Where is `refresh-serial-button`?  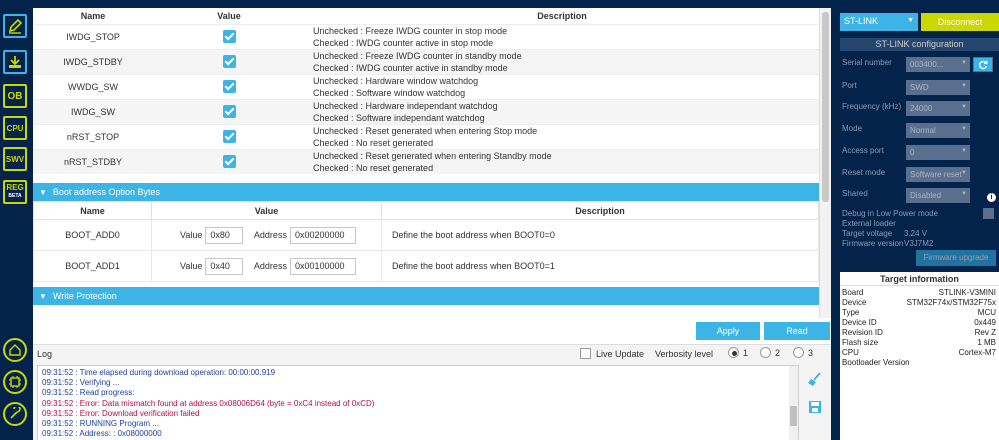
refresh-serial-button is located at coordinates (983, 64).